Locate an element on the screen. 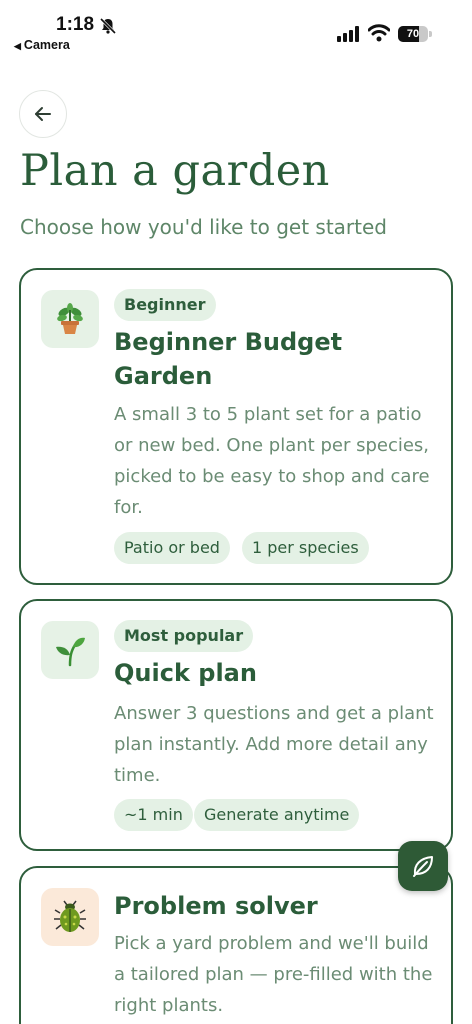 Image resolution: width=472 pixels, height=1024 pixels. bell-slash-icon is located at coordinates (108, 26).